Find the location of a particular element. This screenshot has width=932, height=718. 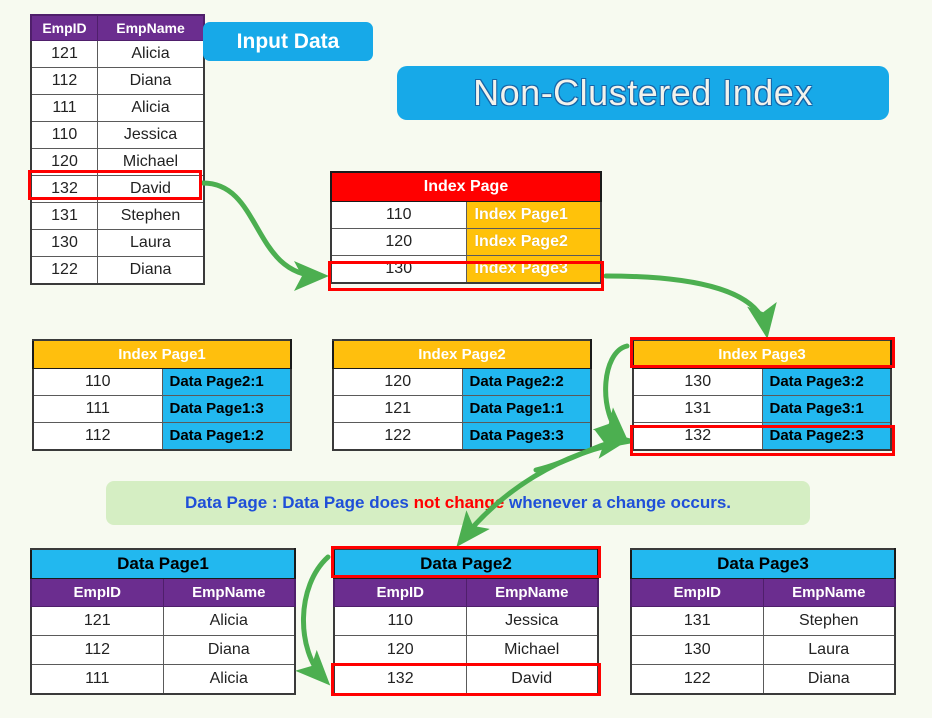

data-page3-title: Data Page3 is located at coordinates (763, 563).